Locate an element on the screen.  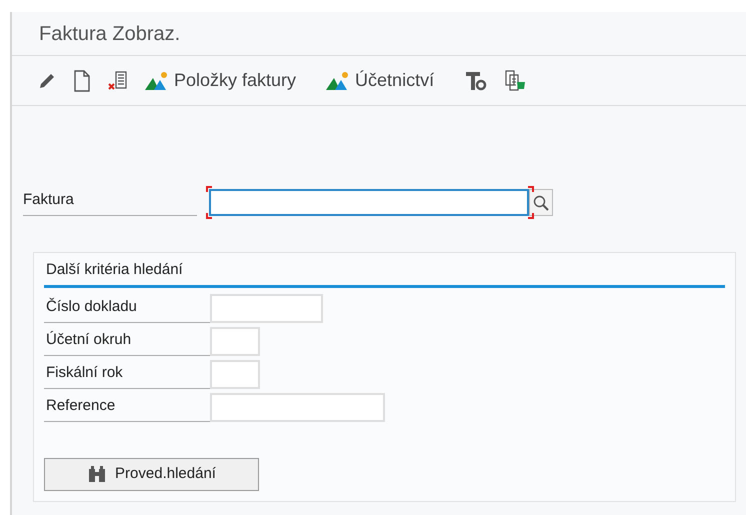
field-label: Faktura is located at coordinates (110, 202).